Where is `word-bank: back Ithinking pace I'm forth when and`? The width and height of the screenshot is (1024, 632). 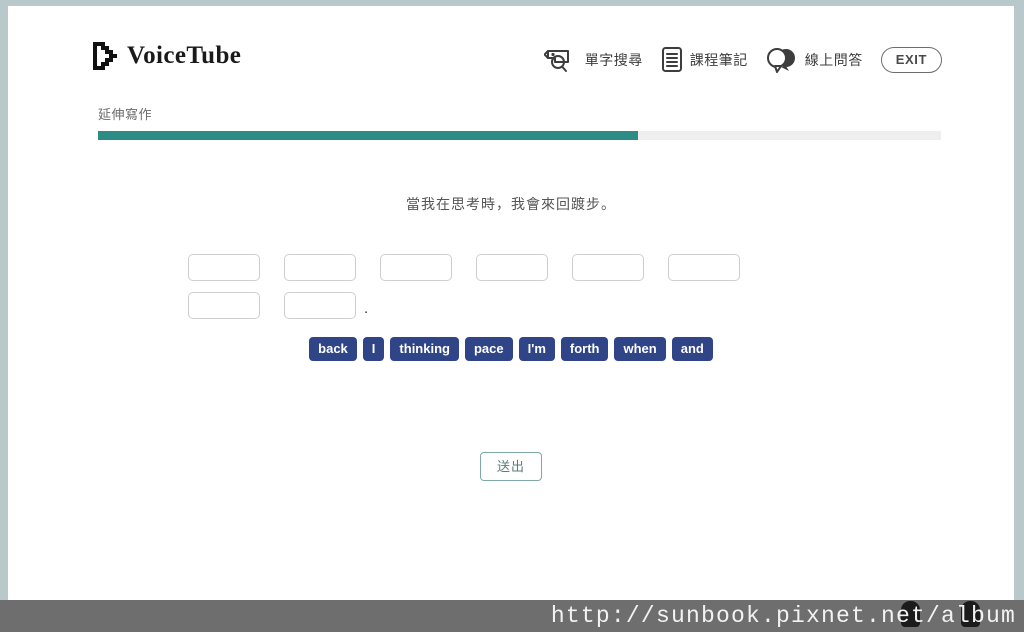
word-bank: back Ithinking pace I'm forth when and is located at coordinates (511, 349).